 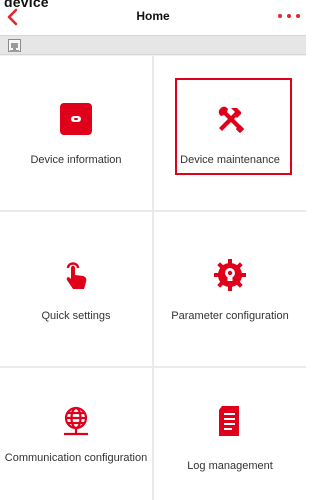 I want to click on log-management-tile: Log management, so click(x=230, y=434).